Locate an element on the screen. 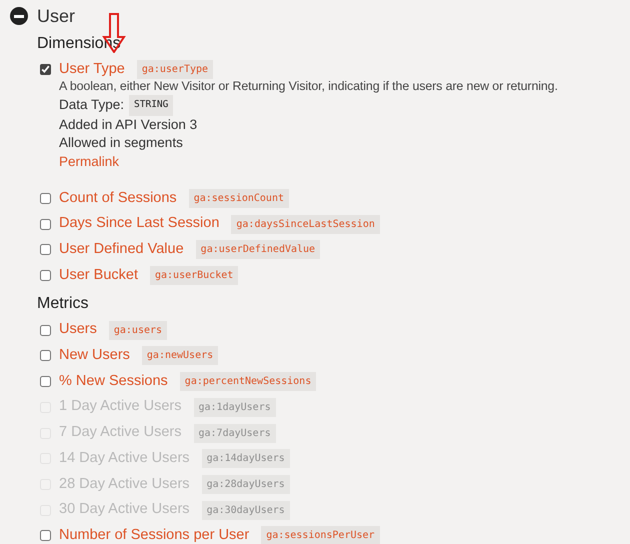 The image size is (630, 544). minus-icon is located at coordinates (19, 16).